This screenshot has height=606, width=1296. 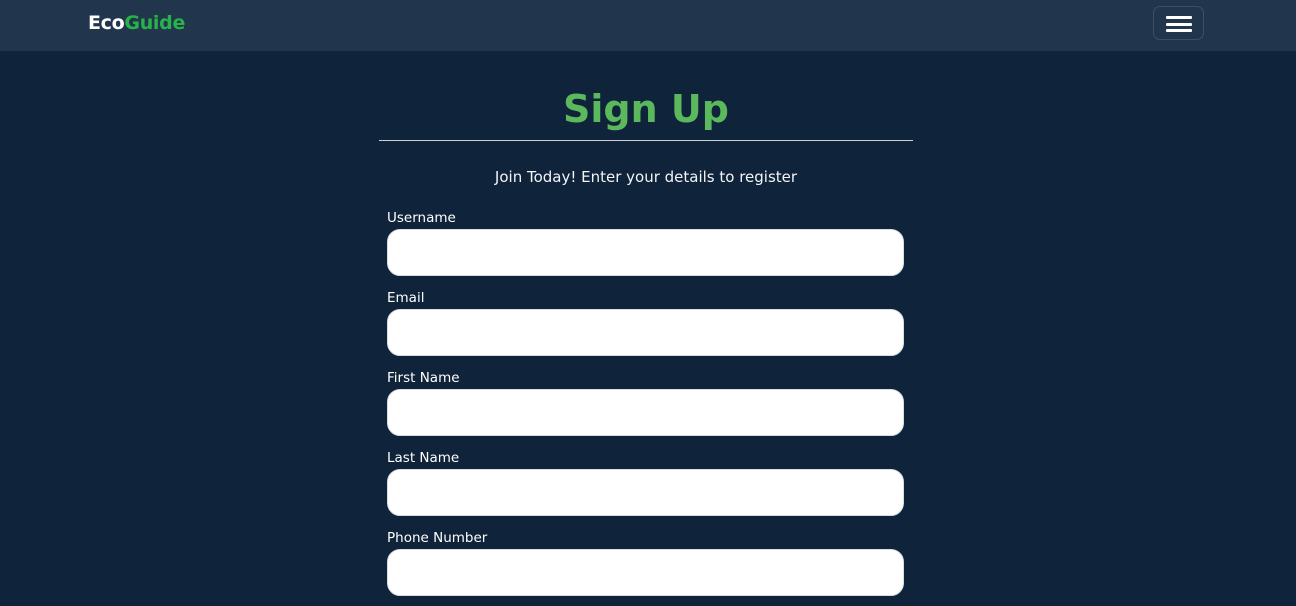 What do you see at coordinates (155, 23) in the screenshot?
I see `brand-logo-guide: Guide` at bounding box center [155, 23].